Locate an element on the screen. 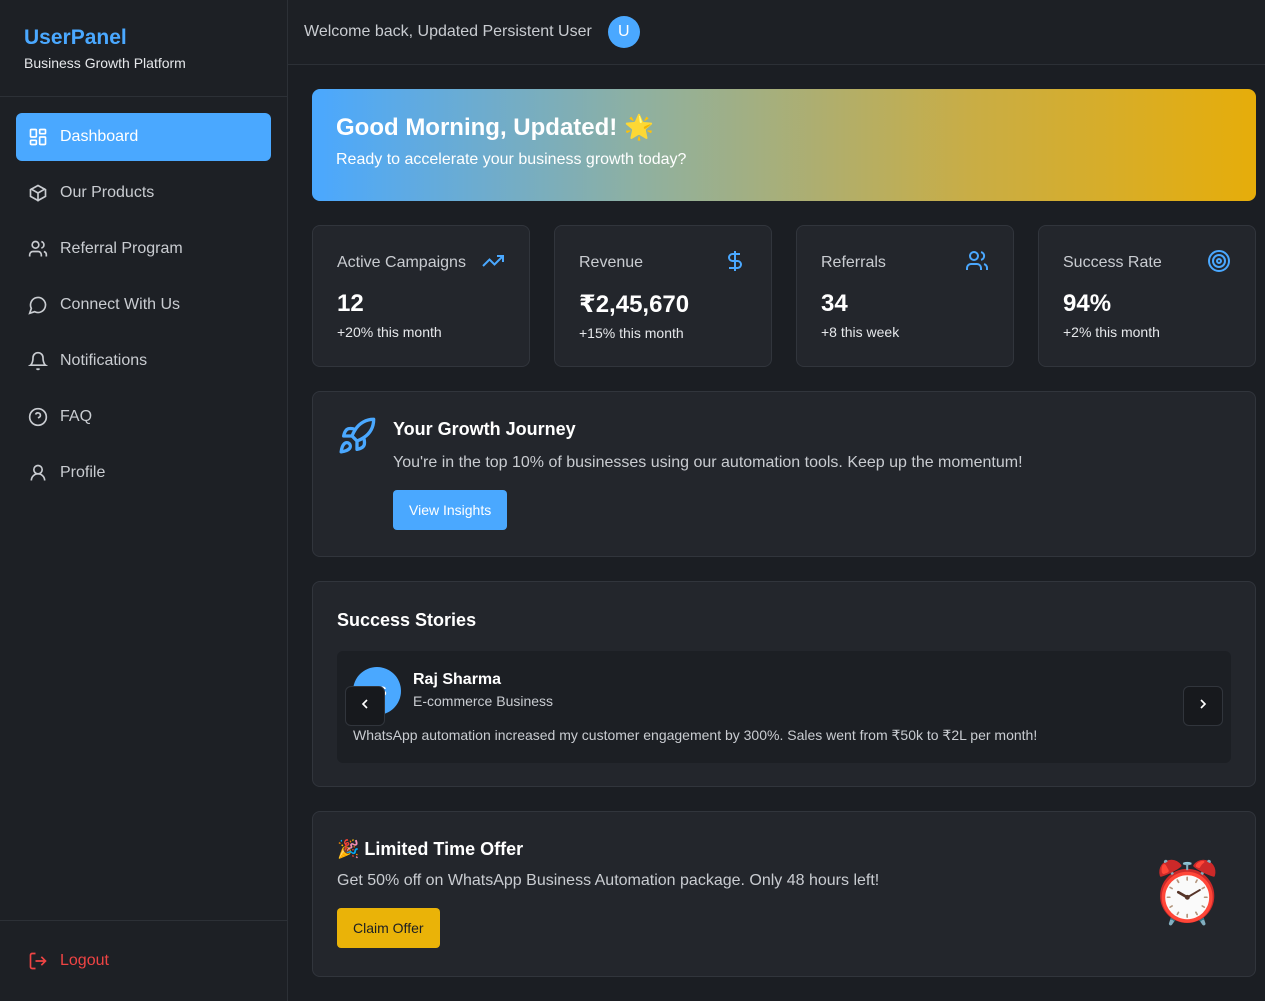  logout-icon is located at coordinates (38, 961).